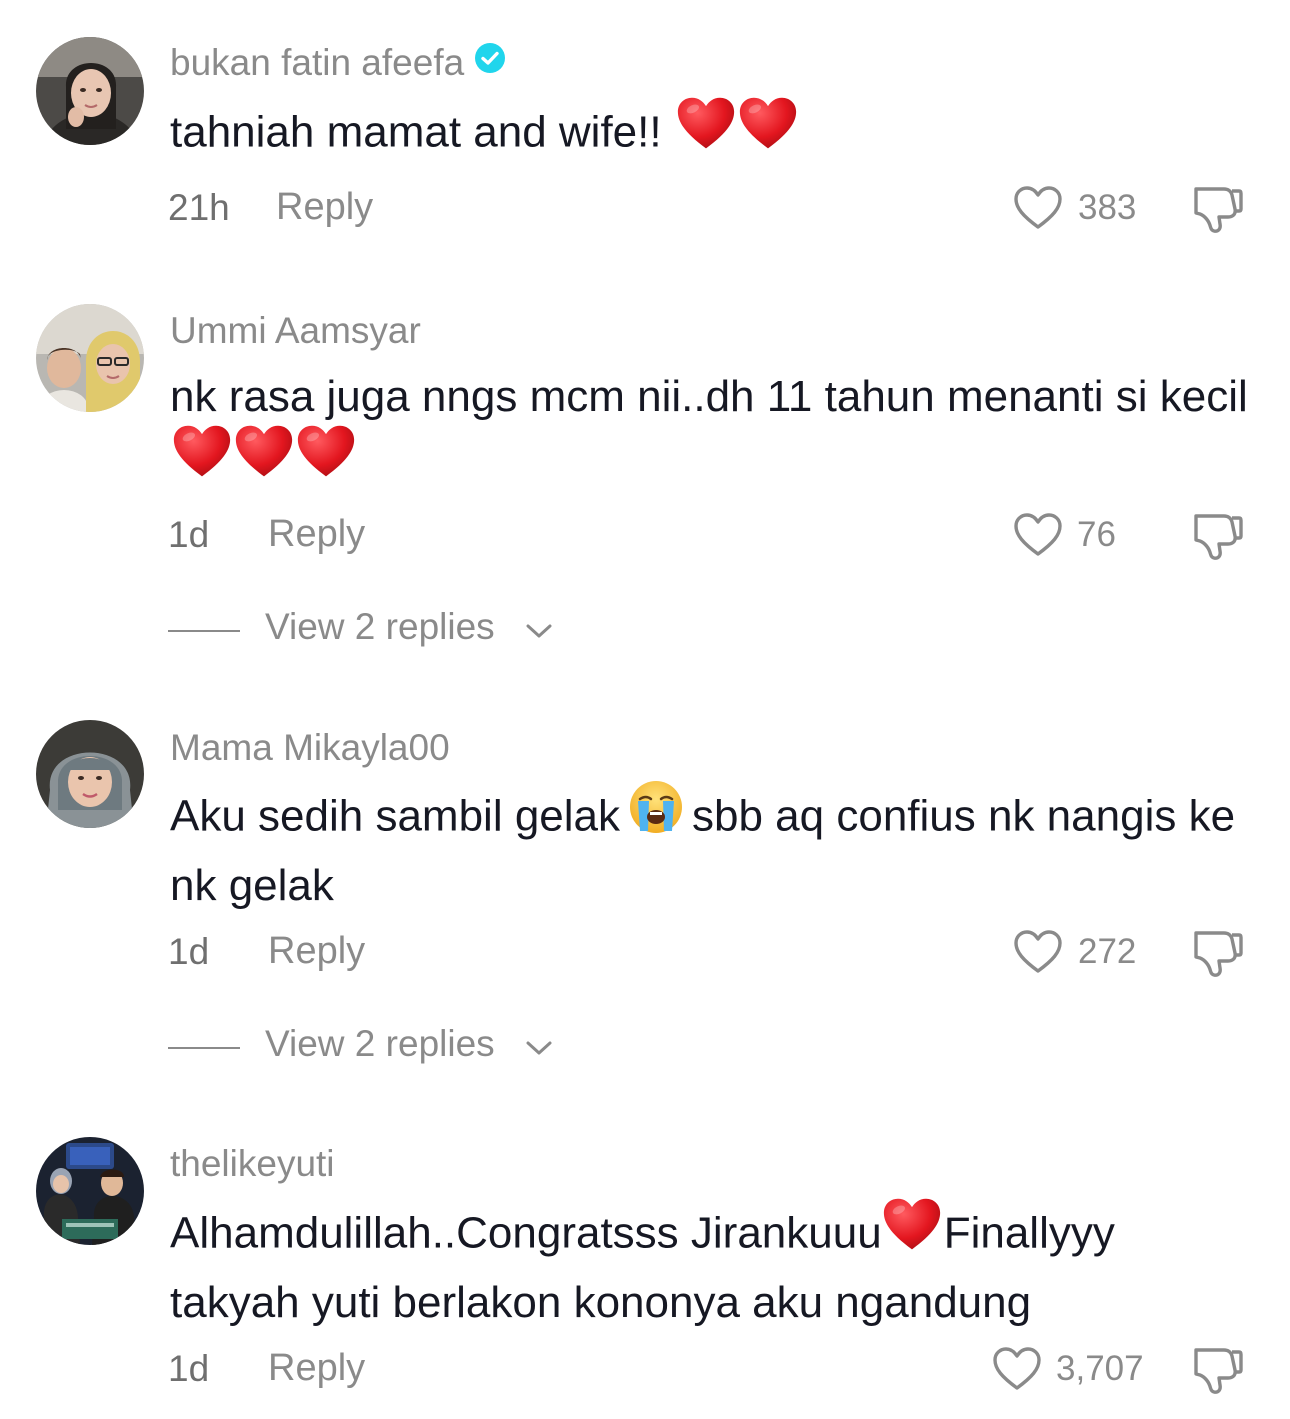  I want to click on comment-body: Aku sedih sambil gelak, so click(395, 816).